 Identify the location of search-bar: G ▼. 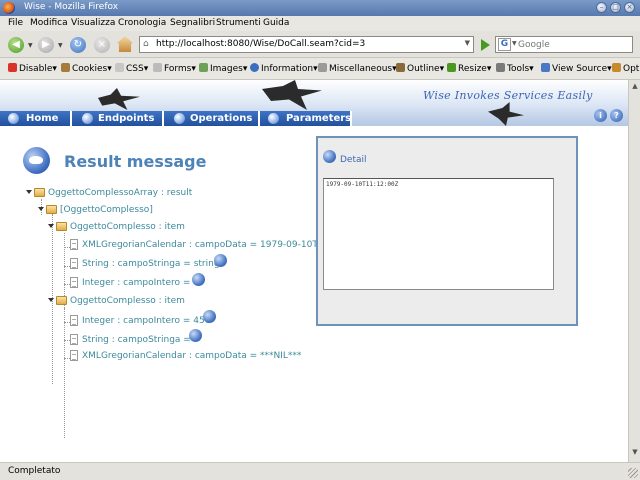
(564, 44).